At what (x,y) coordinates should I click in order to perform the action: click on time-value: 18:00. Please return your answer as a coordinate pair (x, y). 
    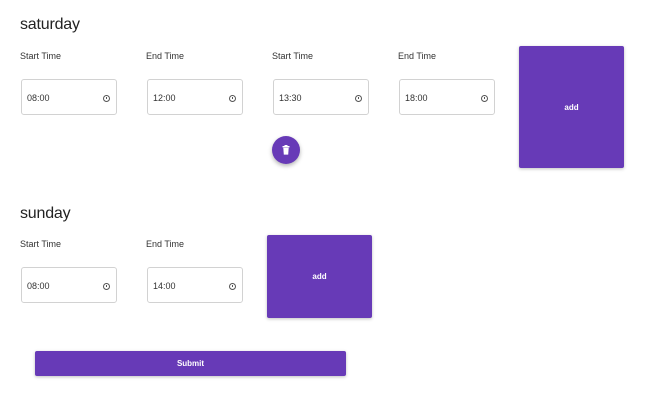
    Looking at the image, I should click on (416, 98).